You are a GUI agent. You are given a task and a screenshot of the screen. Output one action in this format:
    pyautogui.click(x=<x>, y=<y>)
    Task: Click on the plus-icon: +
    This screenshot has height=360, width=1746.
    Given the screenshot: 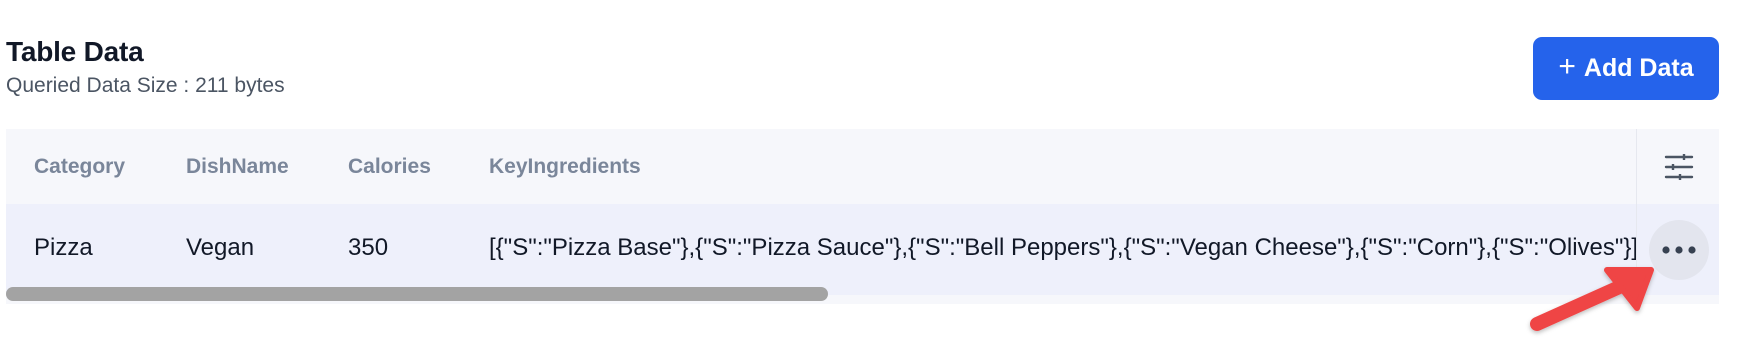 What is the action you would take?
    pyautogui.click(x=1567, y=66)
    